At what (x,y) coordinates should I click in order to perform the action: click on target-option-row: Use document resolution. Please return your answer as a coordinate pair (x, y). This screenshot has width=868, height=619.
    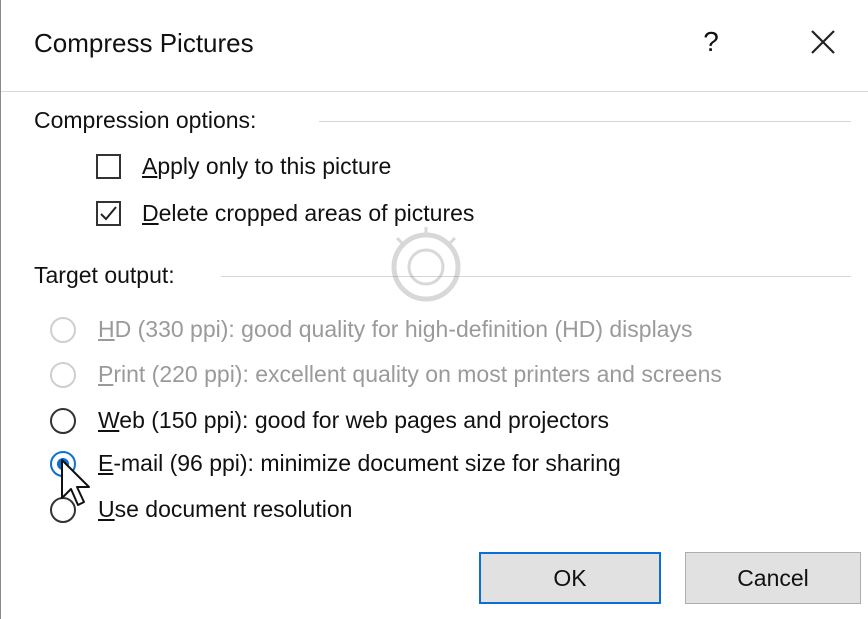
    Looking at the image, I should click on (201, 509).